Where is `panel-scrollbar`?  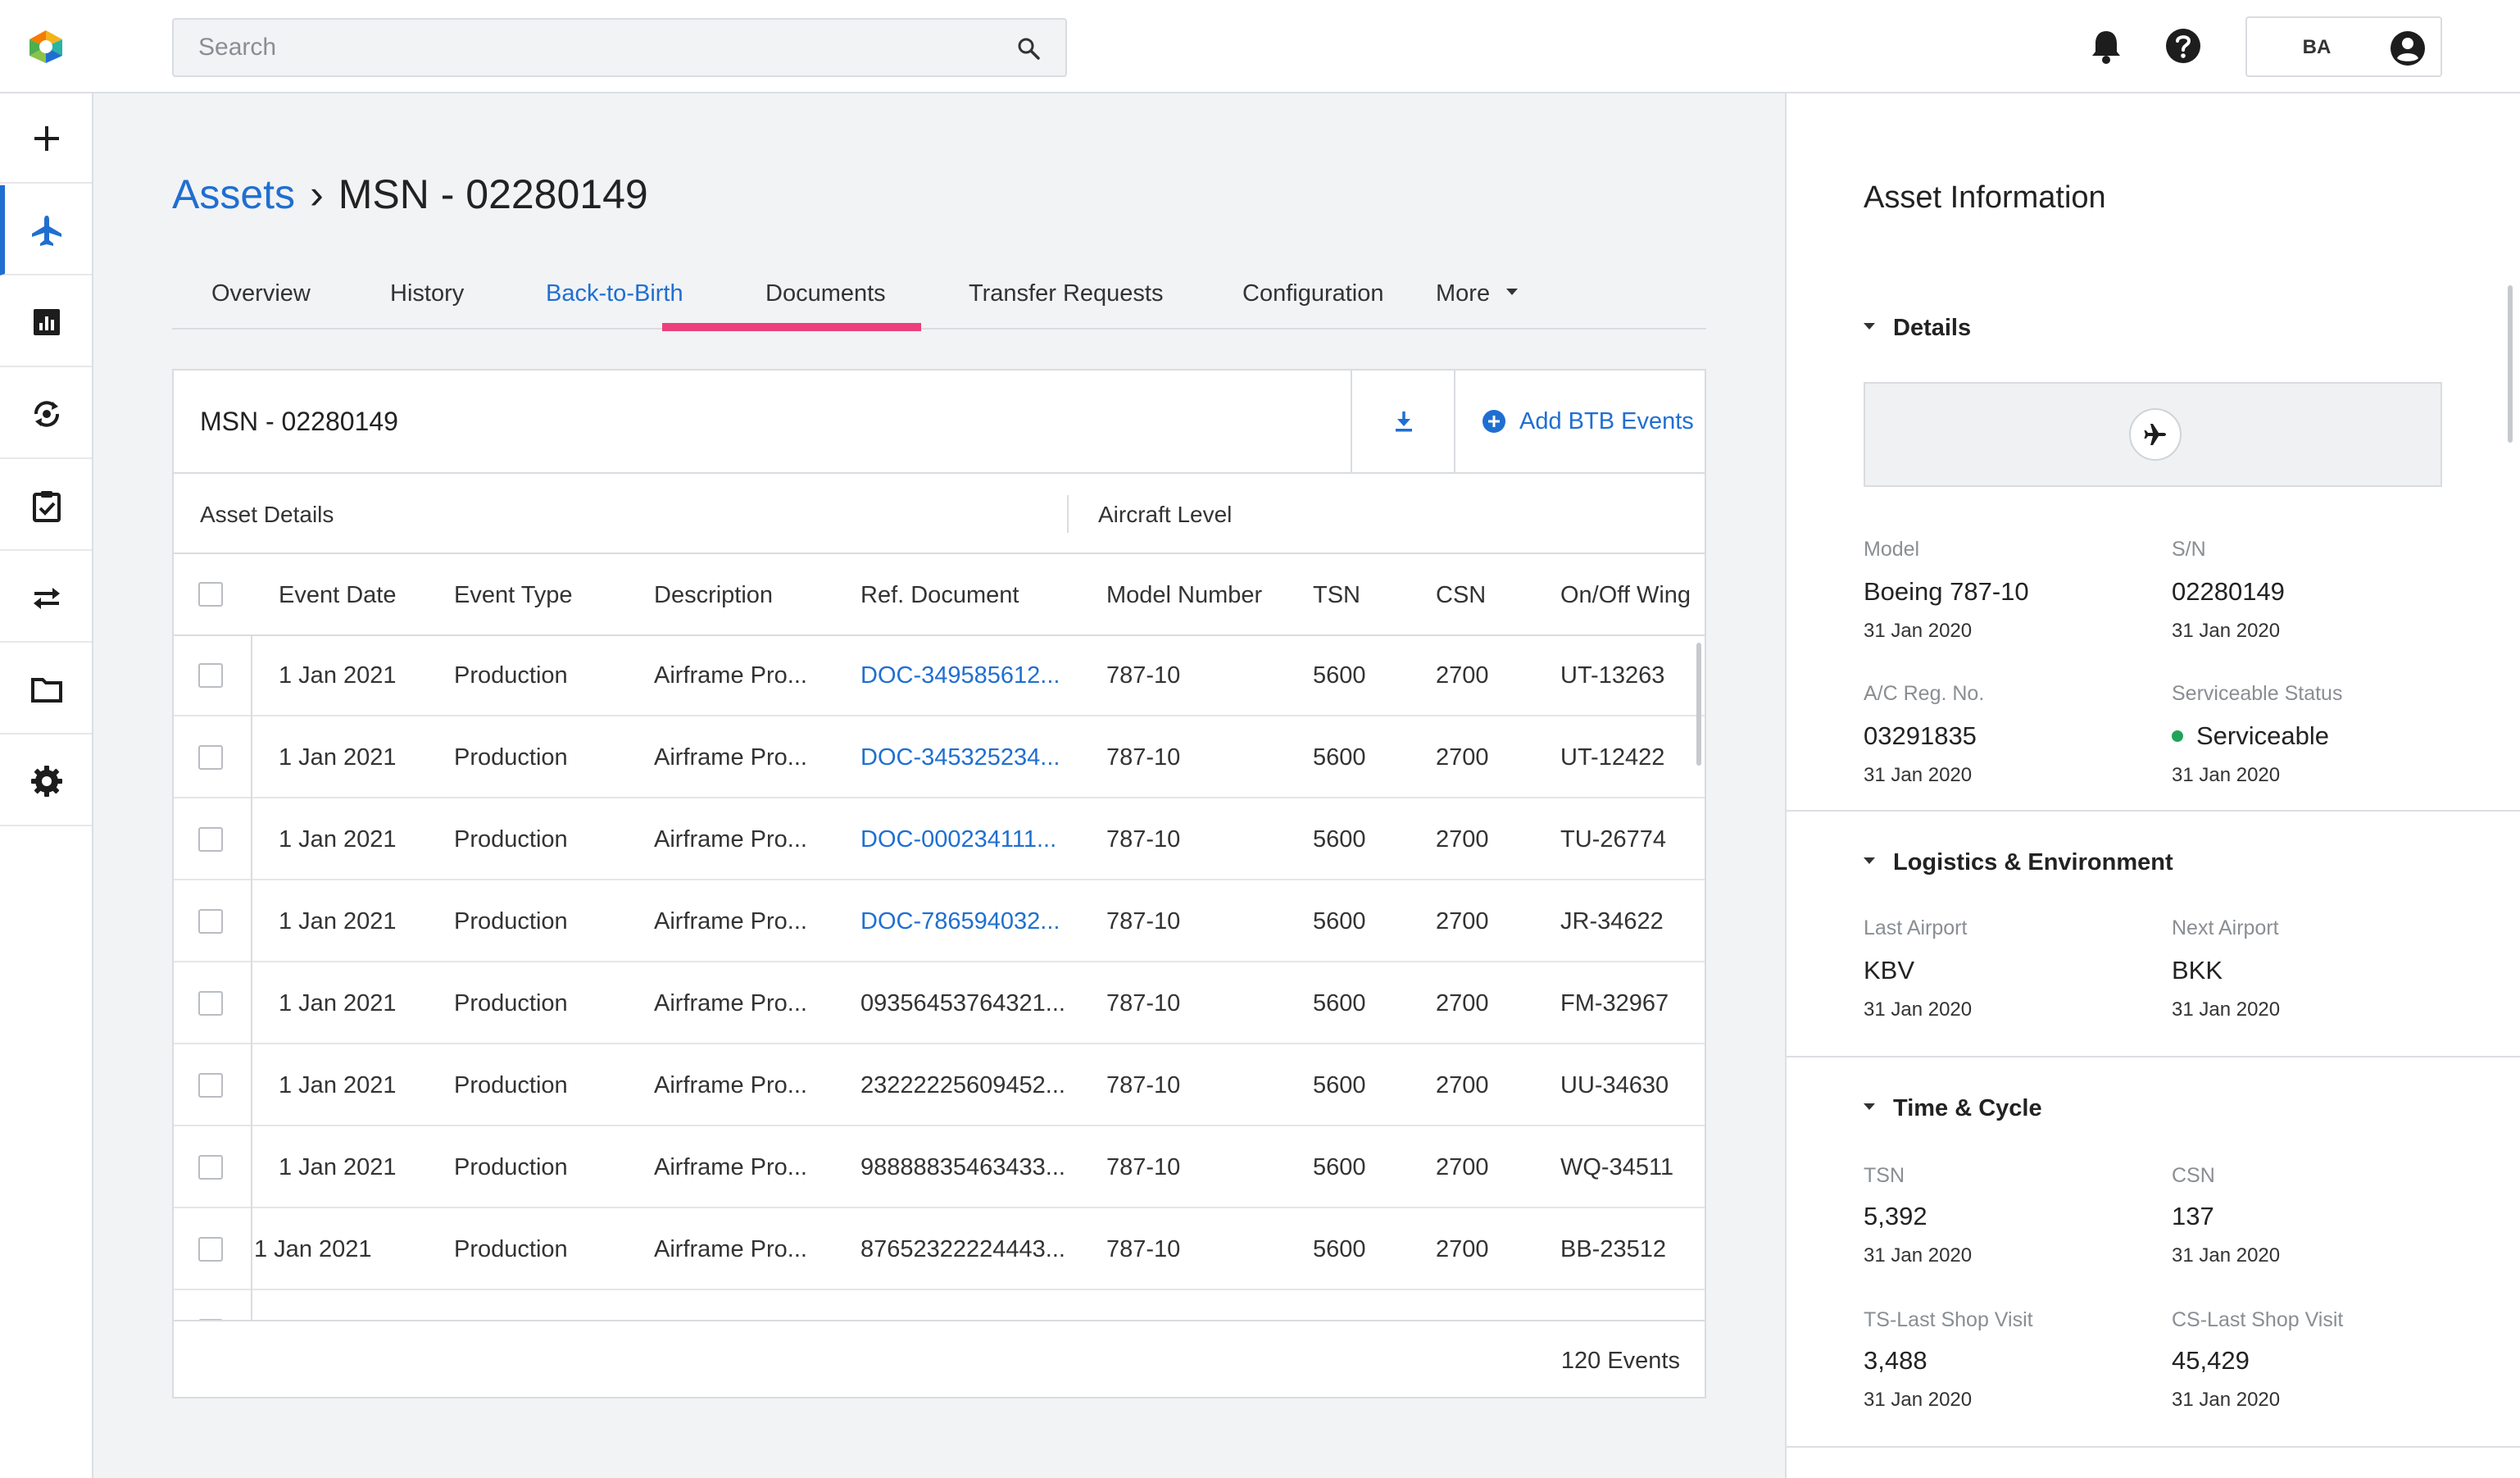
panel-scrollbar is located at coordinates (2510, 364).